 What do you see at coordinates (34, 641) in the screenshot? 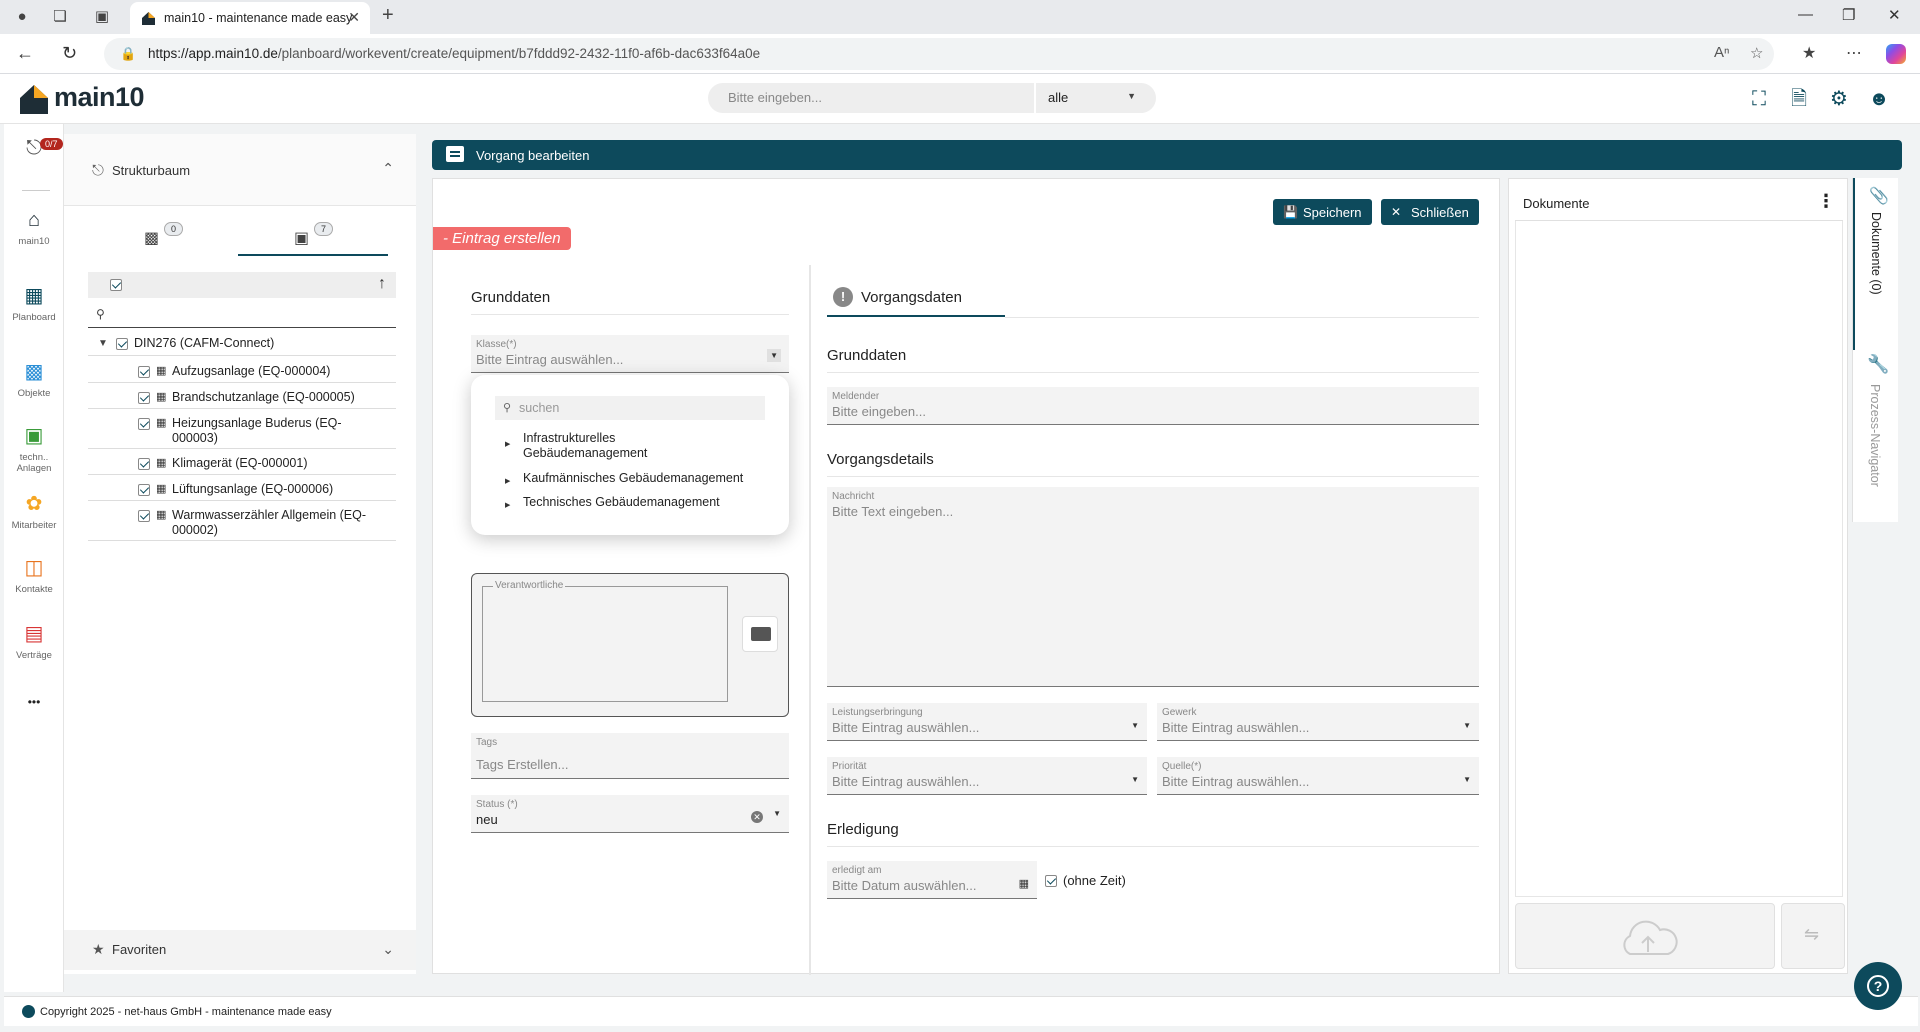
I see `rail-item-vertraege: ▤ Verträge` at bounding box center [34, 641].